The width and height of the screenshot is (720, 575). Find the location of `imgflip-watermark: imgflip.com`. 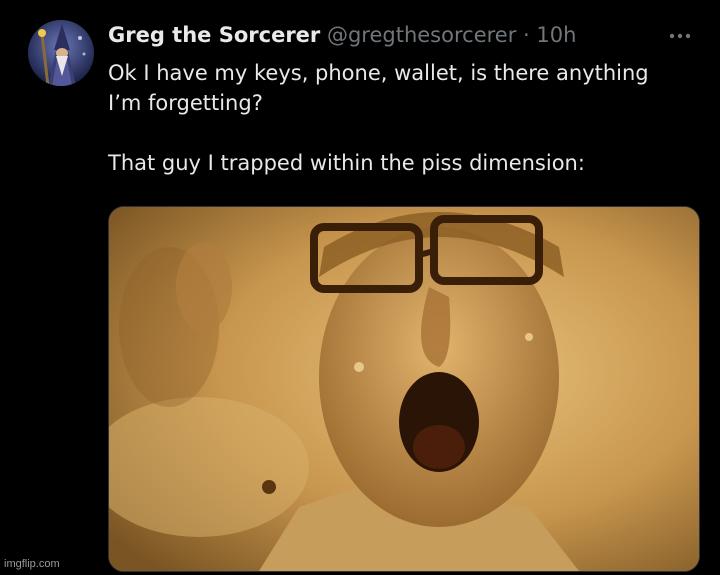

imgflip-watermark: imgflip.com is located at coordinates (32, 564).